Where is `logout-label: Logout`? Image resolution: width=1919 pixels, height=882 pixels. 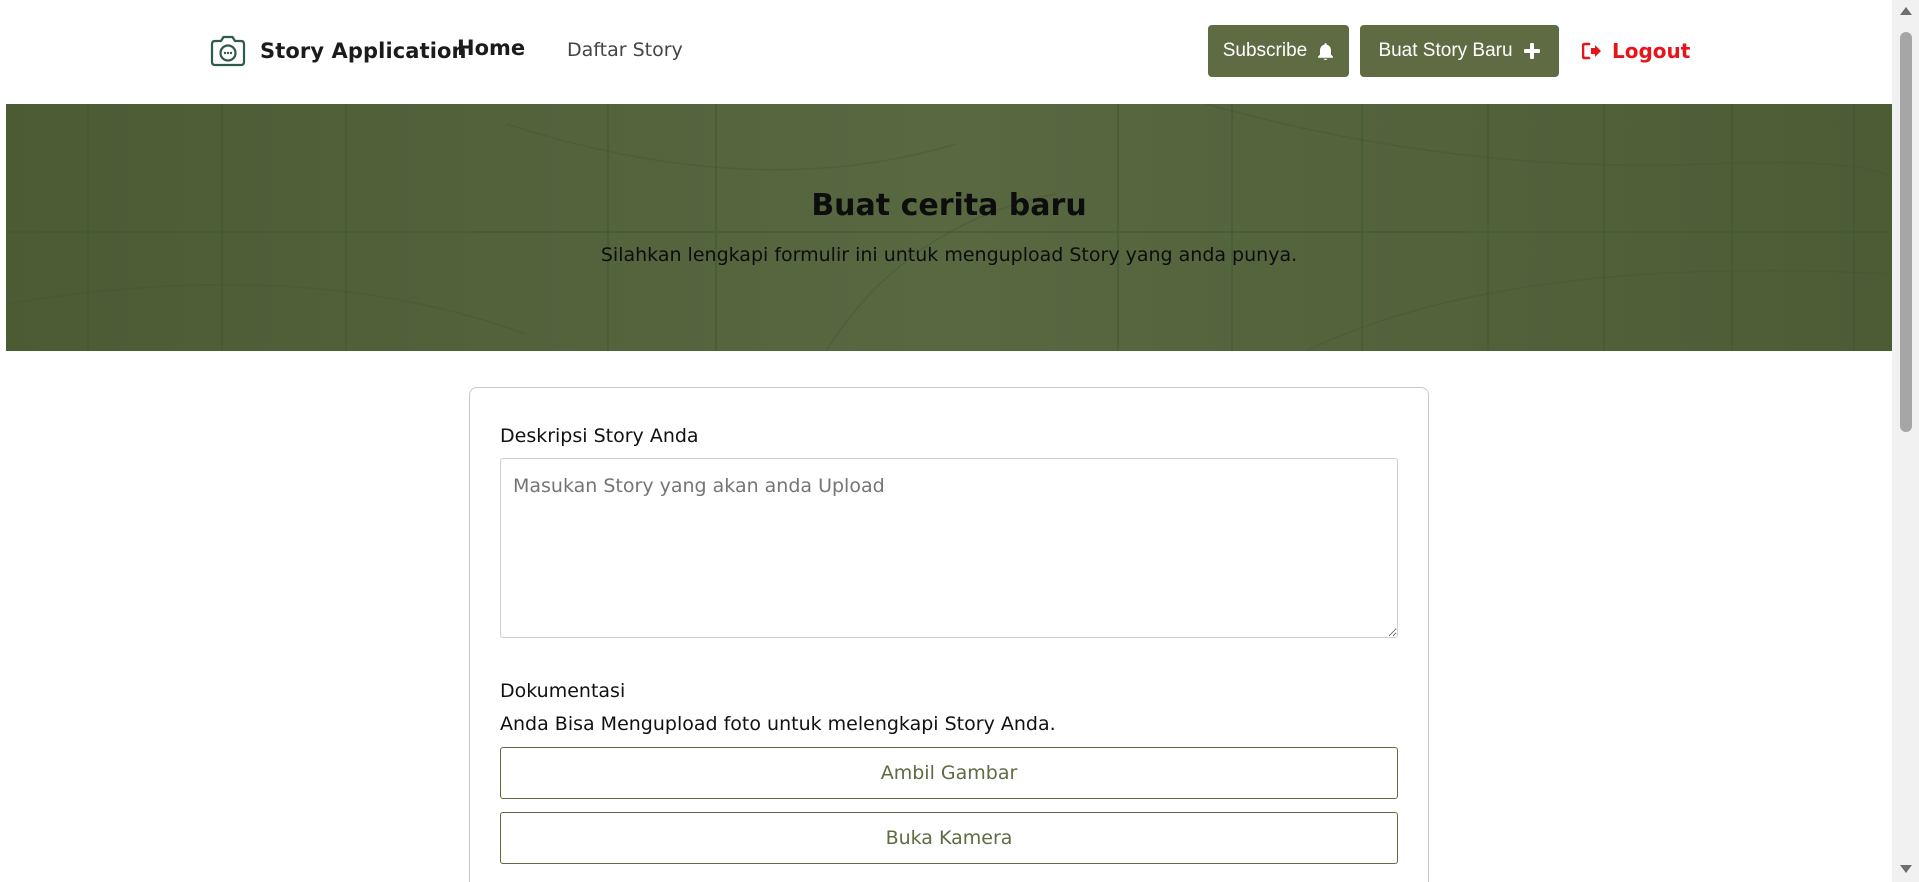 logout-label: Logout is located at coordinates (1651, 51).